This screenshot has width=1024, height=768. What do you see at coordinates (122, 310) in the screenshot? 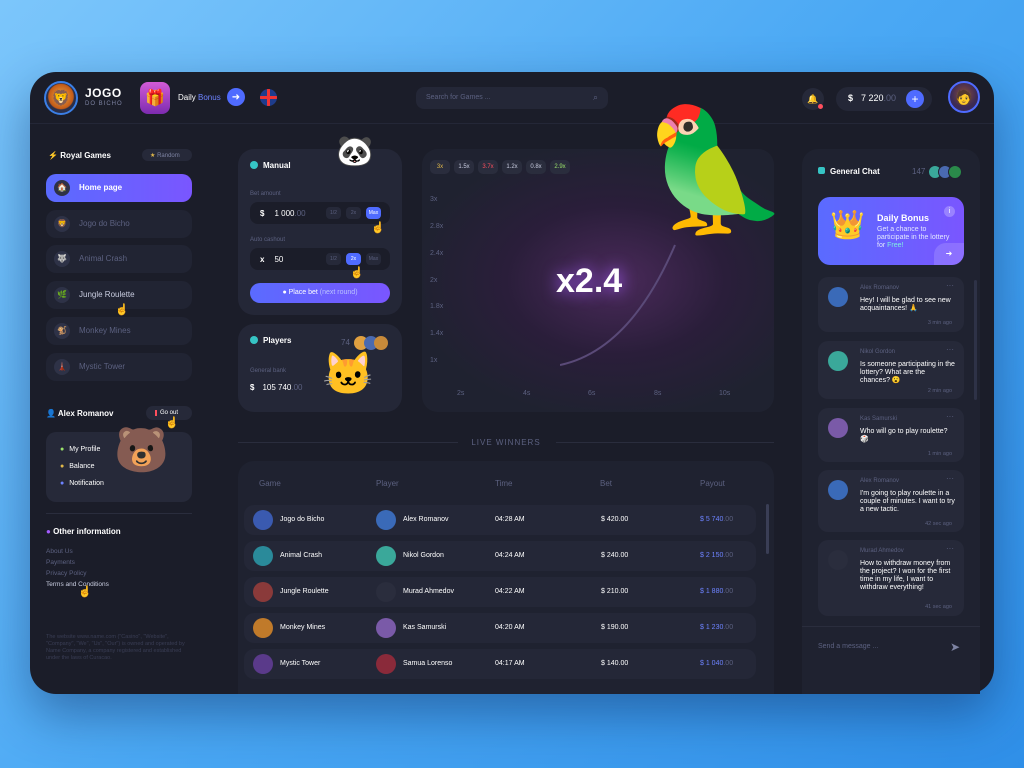
I see `mouse-cursor-icon: ☝` at bounding box center [122, 310].